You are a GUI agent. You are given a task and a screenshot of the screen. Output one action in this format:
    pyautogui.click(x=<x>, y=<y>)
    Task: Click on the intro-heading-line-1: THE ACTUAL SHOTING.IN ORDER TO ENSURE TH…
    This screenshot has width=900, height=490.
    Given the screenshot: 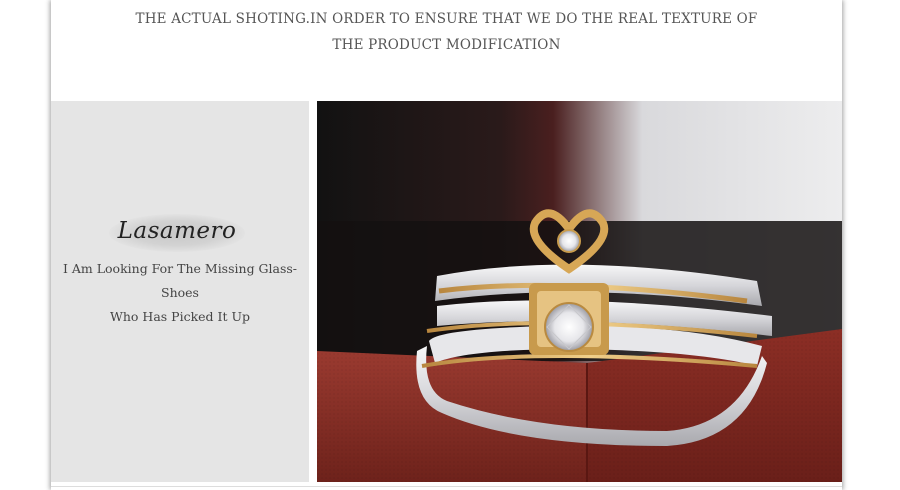 What is the action you would take?
    pyautogui.click(x=446, y=19)
    